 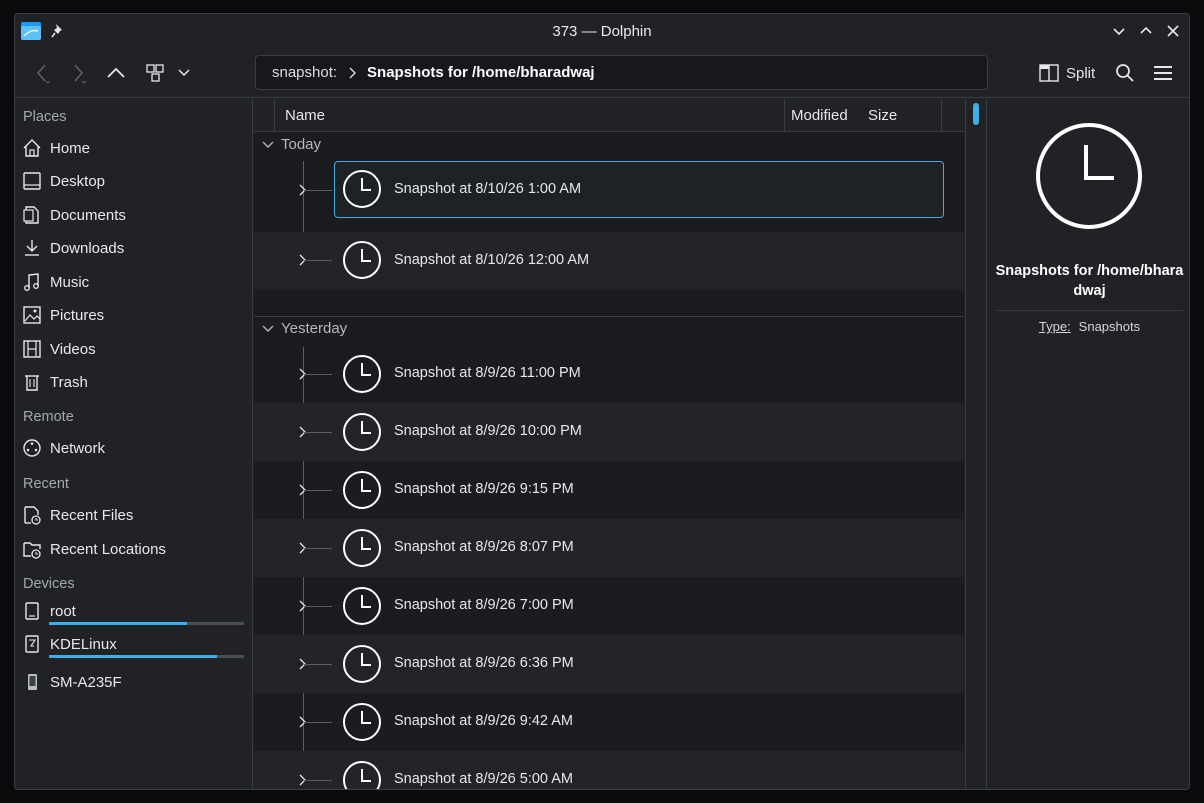 What do you see at coordinates (108, 549) in the screenshot?
I see `sidebar-item-label: Recent Locations` at bounding box center [108, 549].